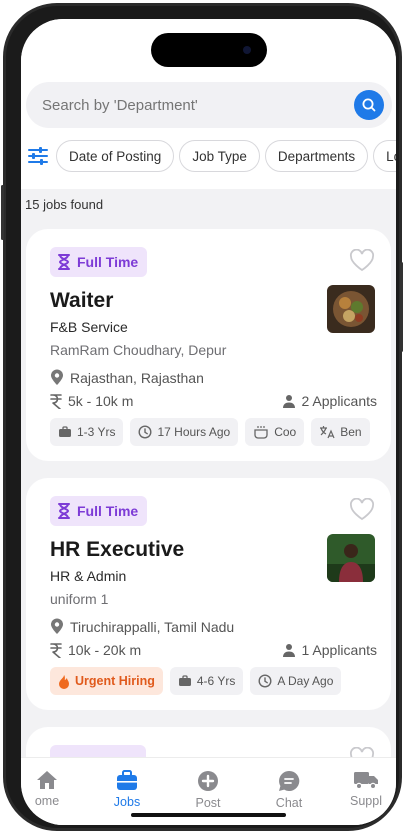 The height and width of the screenshot is (834, 405). Describe the element at coordinates (95, 650) in the screenshot. I see `job-salary: 10k - 20k m` at that location.